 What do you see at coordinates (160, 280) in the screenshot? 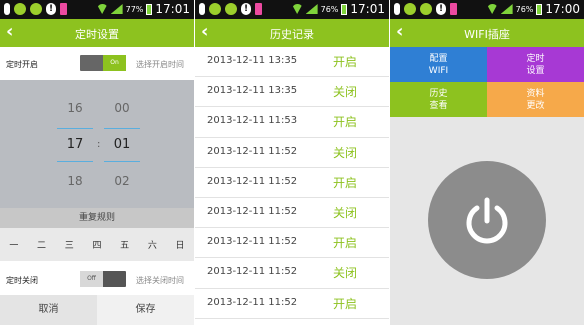
I see `select-off-time-hint: 选择关闭时间` at bounding box center [160, 280].